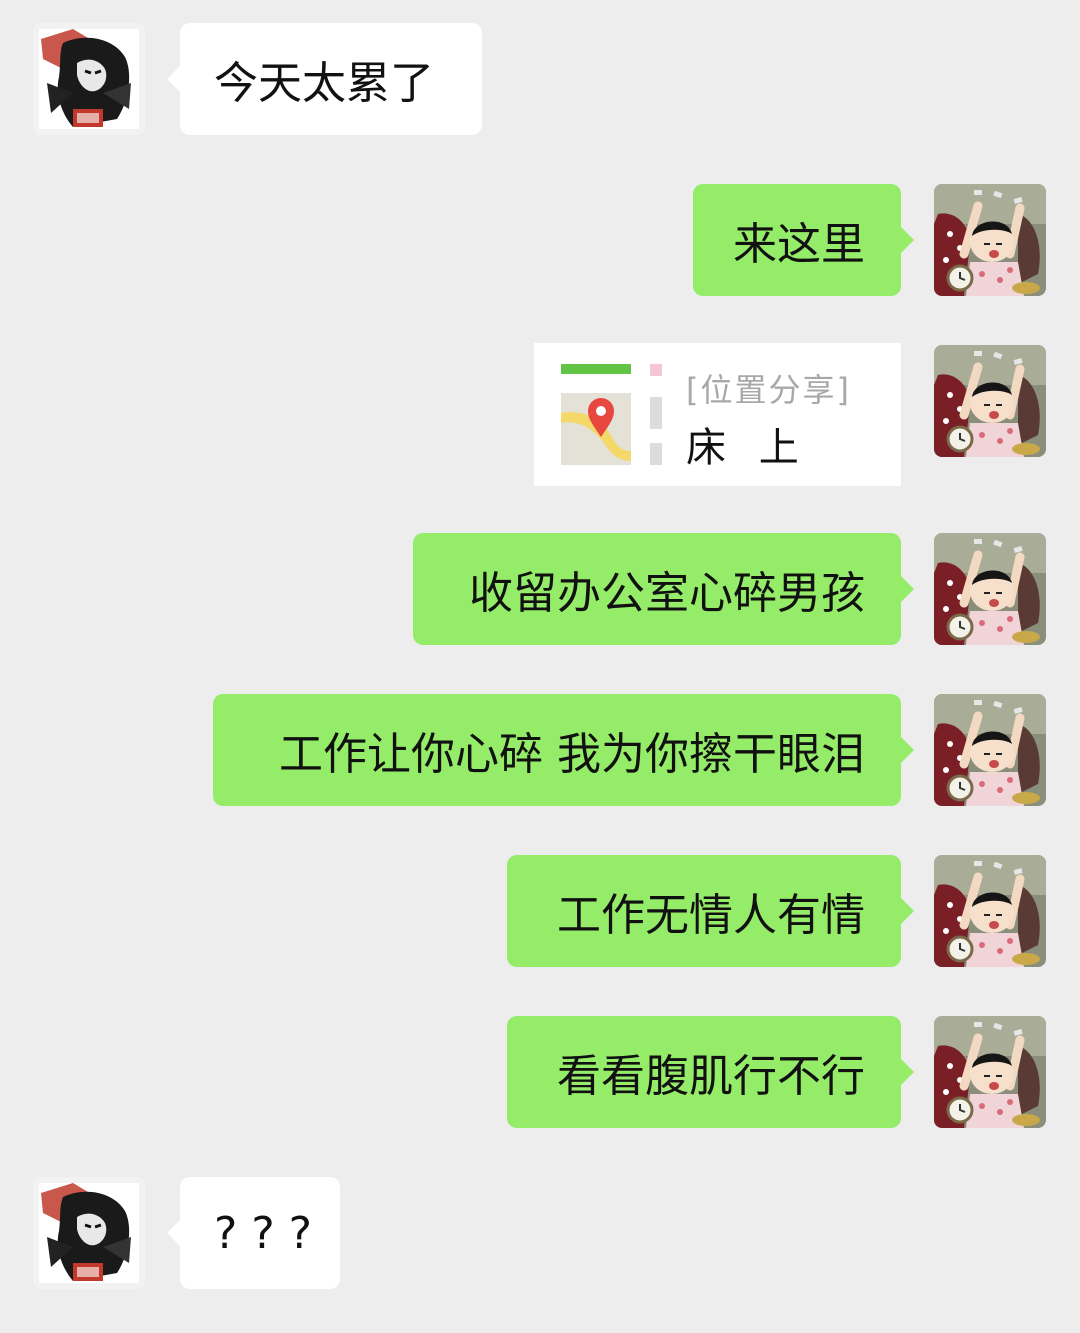 This screenshot has width=1080, height=1333. What do you see at coordinates (613, 415) in the screenshot?
I see `map-pin-icon` at bounding box center [613, 415].